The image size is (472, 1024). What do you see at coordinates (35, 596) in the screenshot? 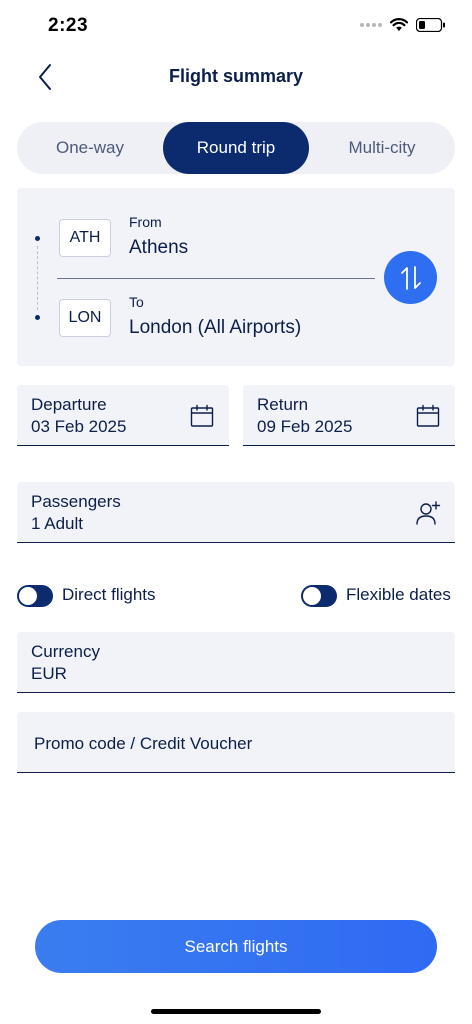
I see `direct-flights-toggle` at bounding box center [35, 596].